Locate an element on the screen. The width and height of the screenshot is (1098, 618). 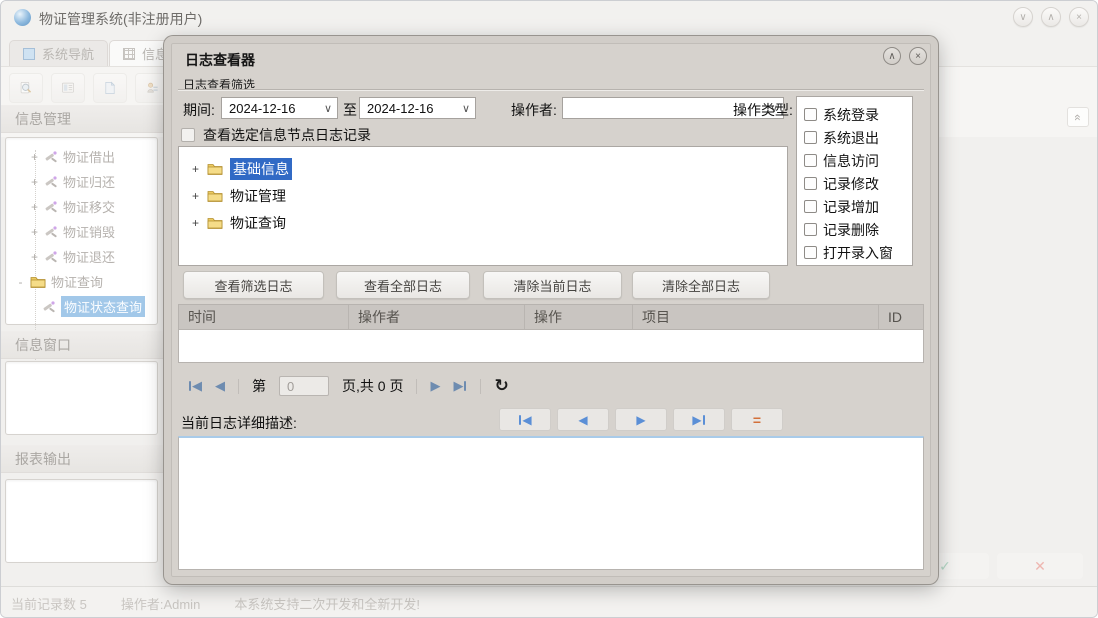
next-page-button: ▶ is located at coordinates (435, 386).